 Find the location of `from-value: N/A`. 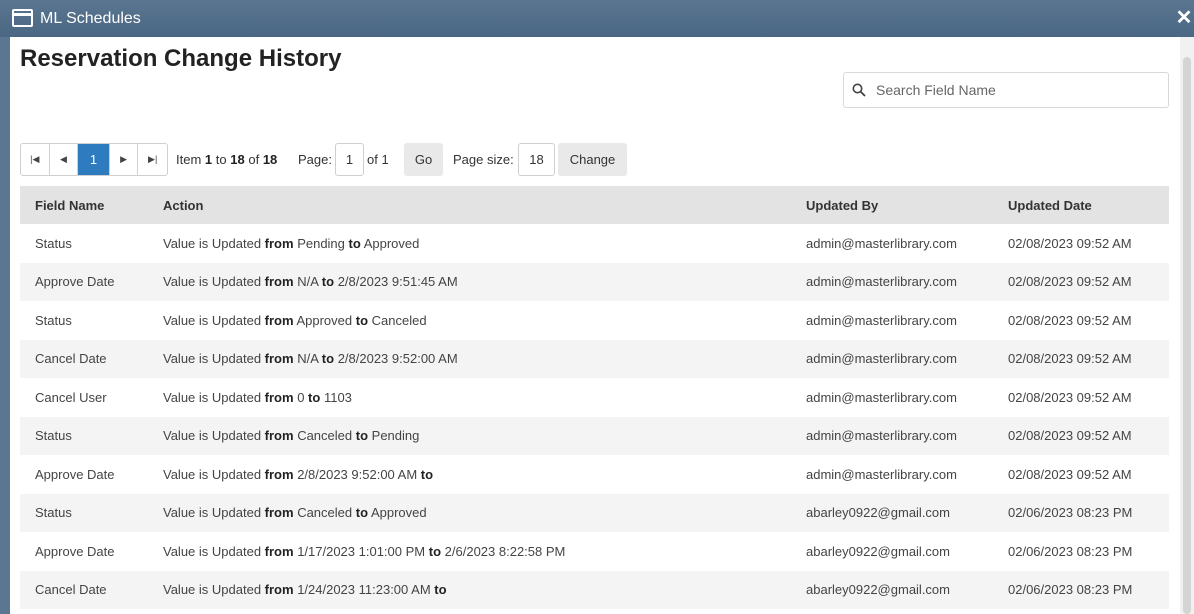

from-value: N/A is located at coordinates (308, 359).